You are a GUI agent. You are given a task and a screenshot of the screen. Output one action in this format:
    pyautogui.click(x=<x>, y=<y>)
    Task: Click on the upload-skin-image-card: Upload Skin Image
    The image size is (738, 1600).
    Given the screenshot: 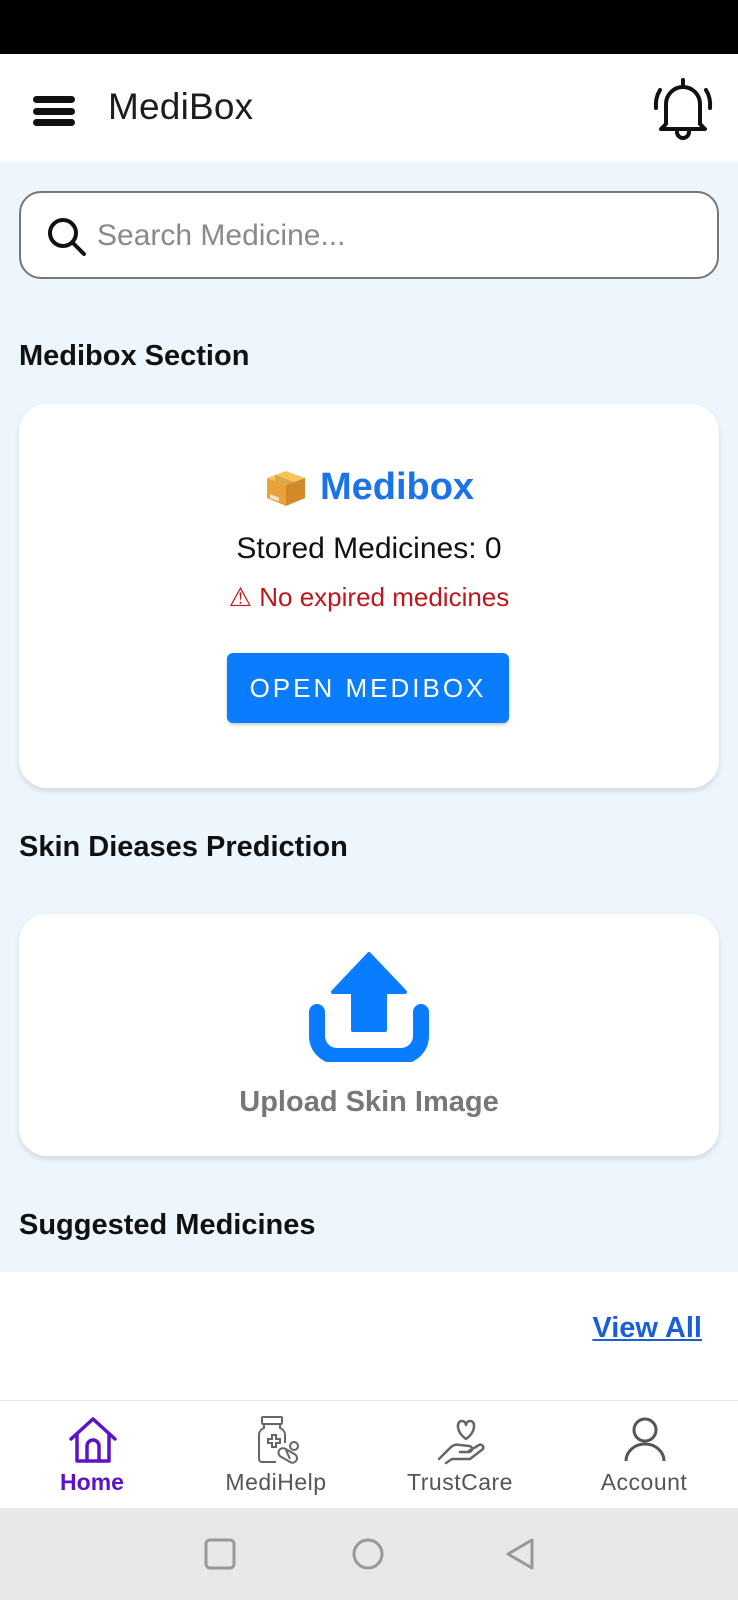 What is the action you would take?
    pyautogui.click(x=369, y=1035)
    